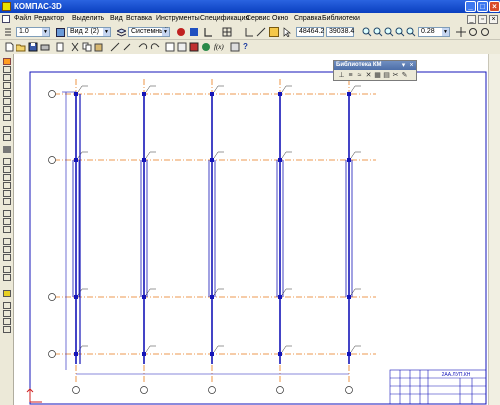  I want to click on maximize-button: □, so click(482, 6).